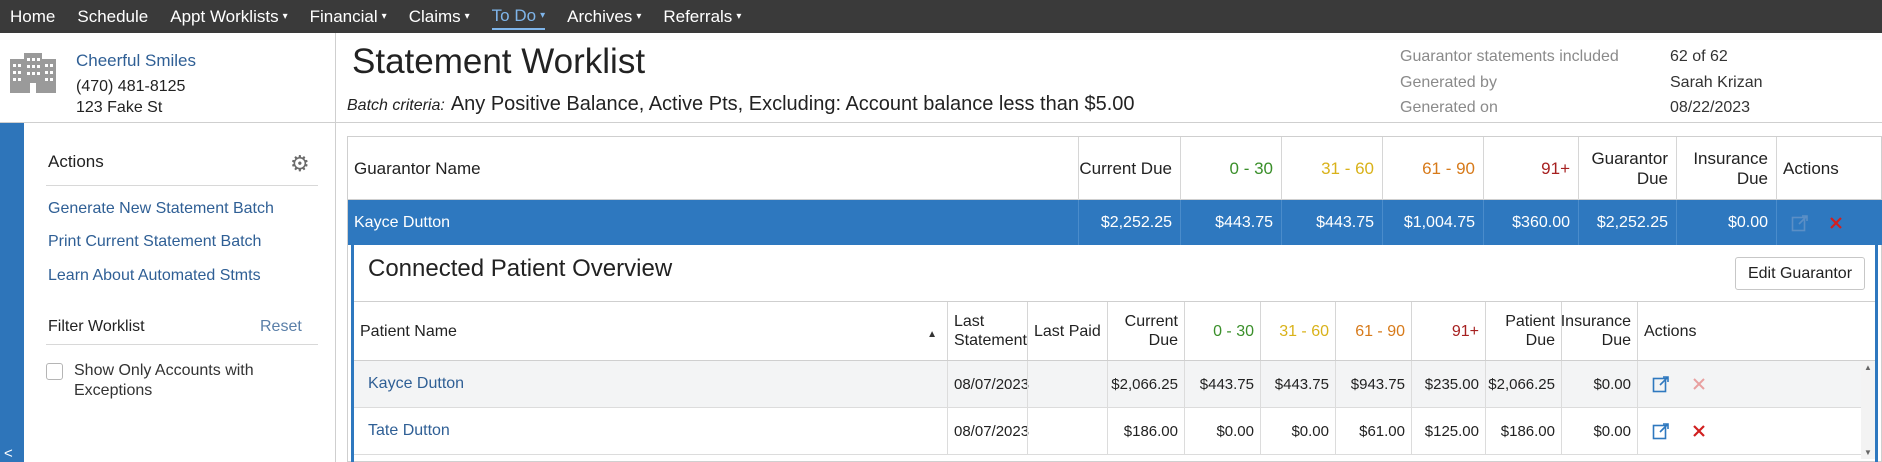  I want to click on exceptions-checkbox, so click(54, 371).